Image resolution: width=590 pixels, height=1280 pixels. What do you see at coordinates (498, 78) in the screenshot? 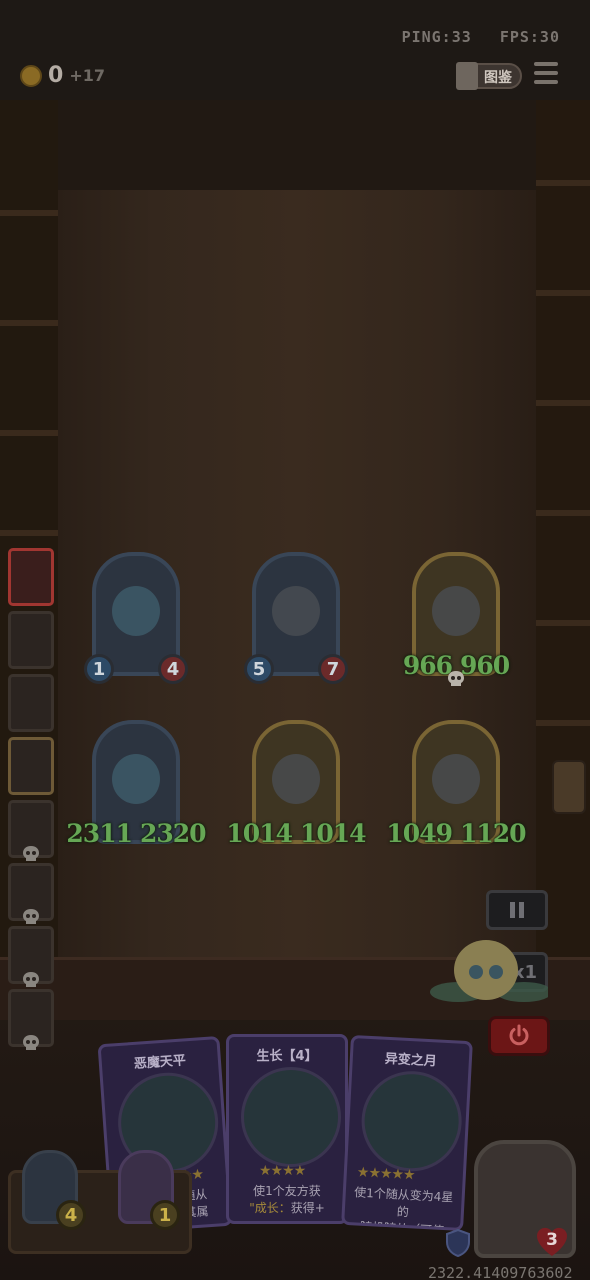
I see `codex-label: 图鉴` at bounding box center [498, 78].